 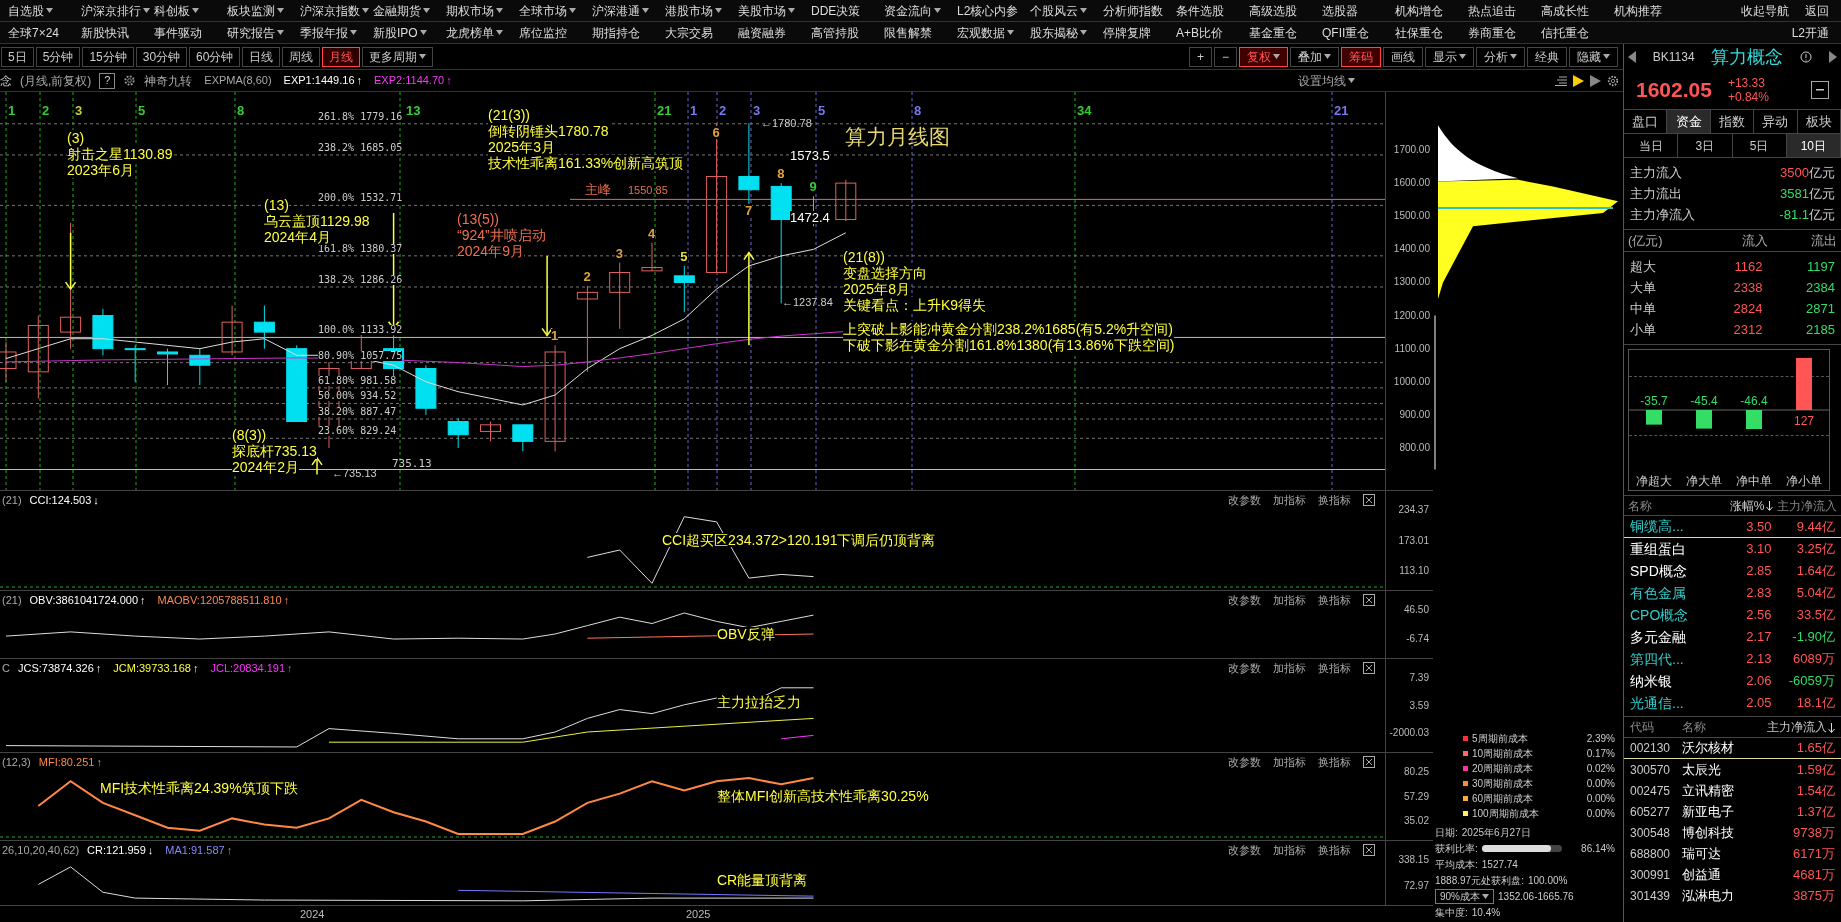 I want to click on menu-item: 限售解禁, so click(x=920, y=32).